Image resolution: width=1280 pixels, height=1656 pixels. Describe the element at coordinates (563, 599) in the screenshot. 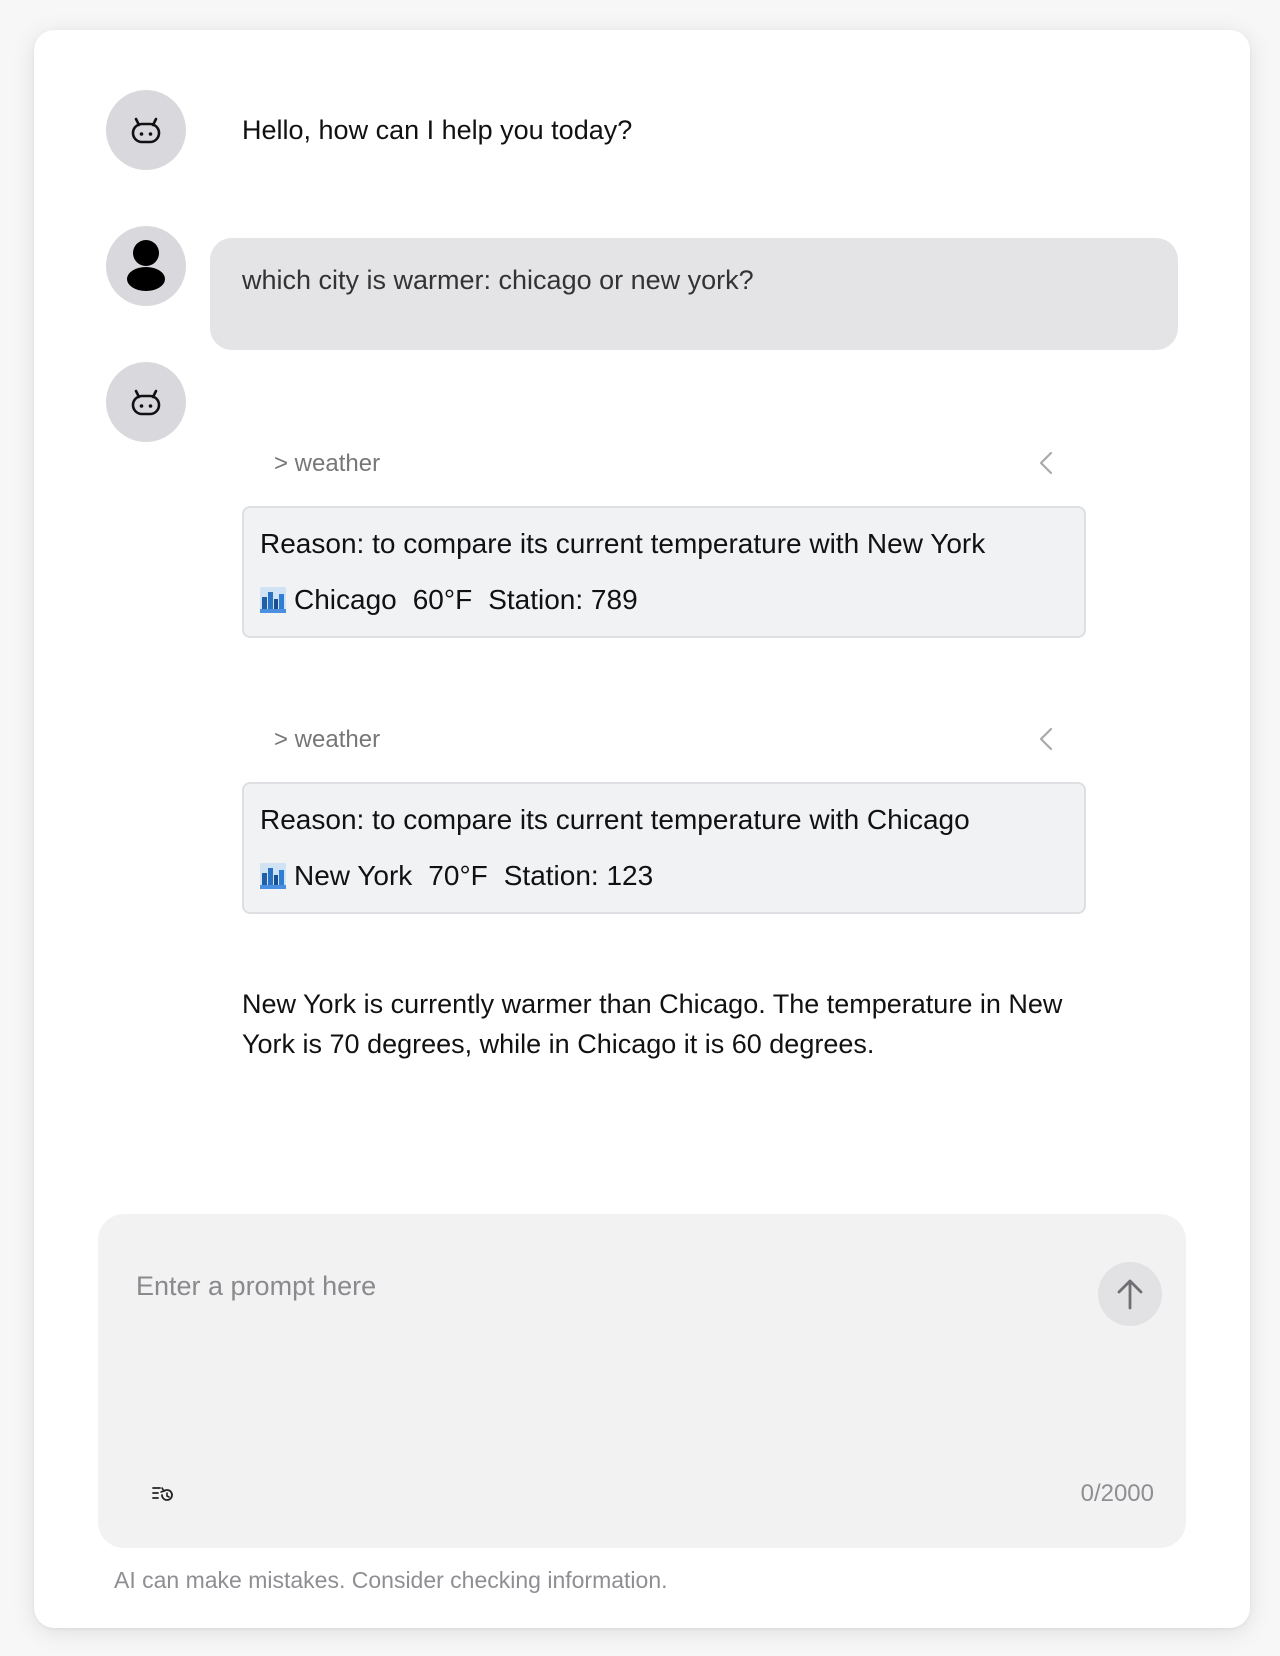

I see `station: Station: 789` at that location.